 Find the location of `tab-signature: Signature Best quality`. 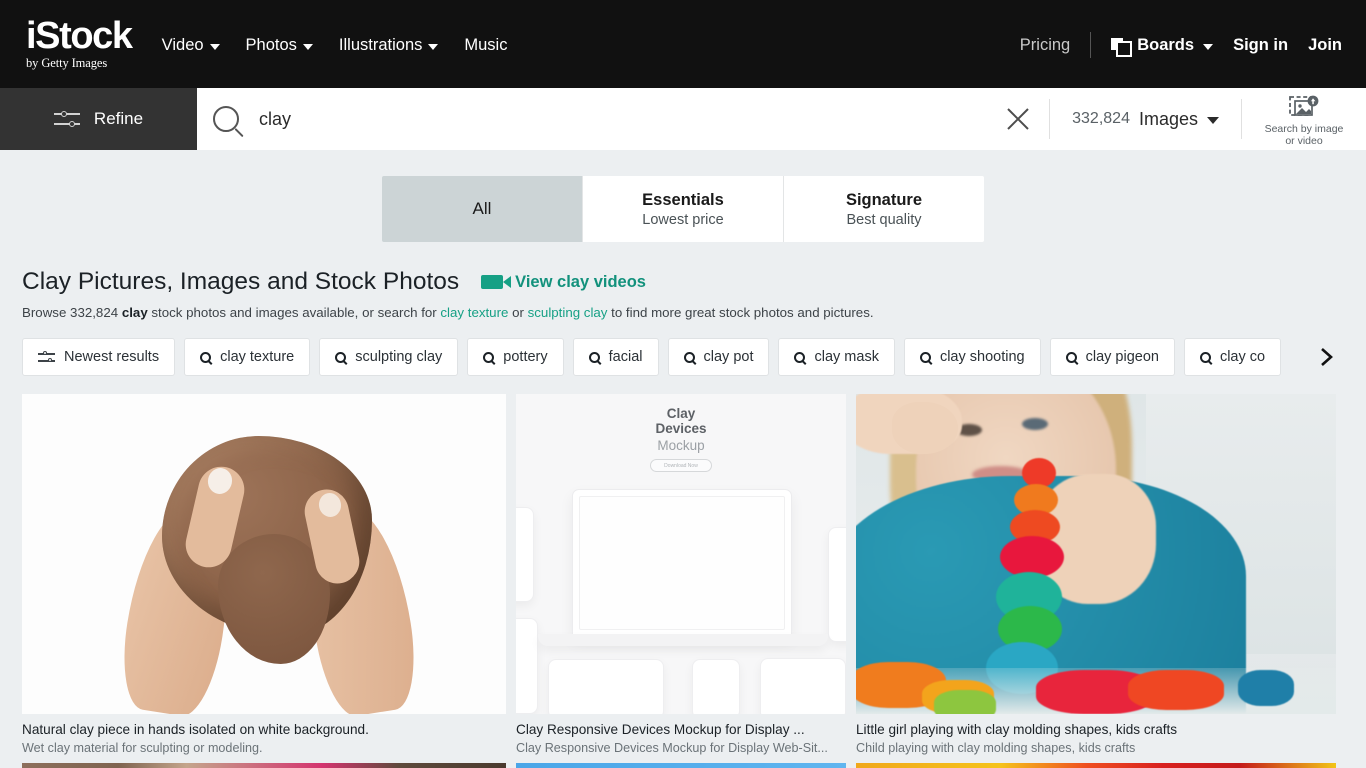

tab-signature: Signature Best quality is located at coordinates (884, 209).